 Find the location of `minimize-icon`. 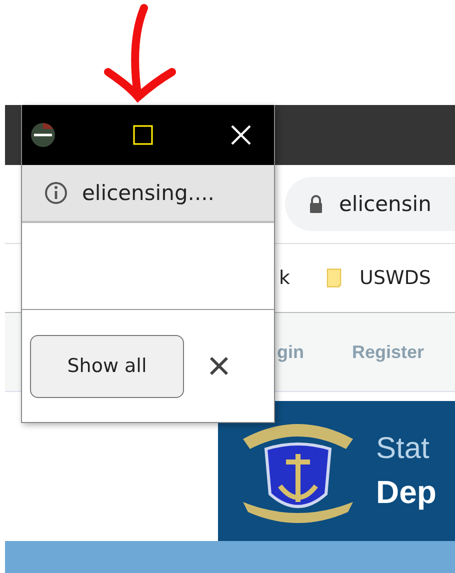

minimize-icon is located at coordinates (43, 135).